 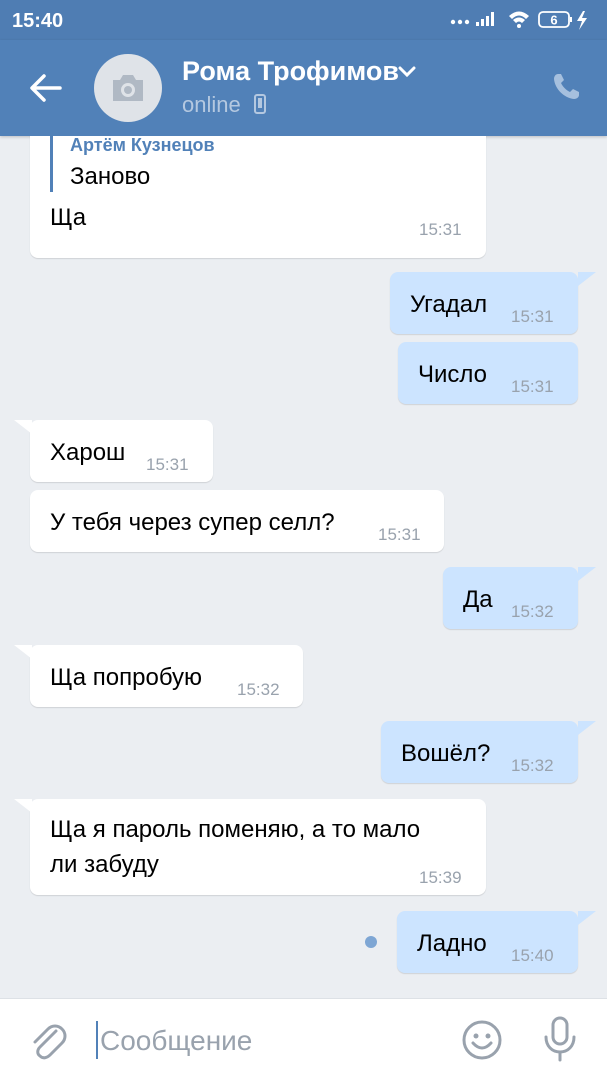 I want to click on avatar, so click(x=128, y=88).